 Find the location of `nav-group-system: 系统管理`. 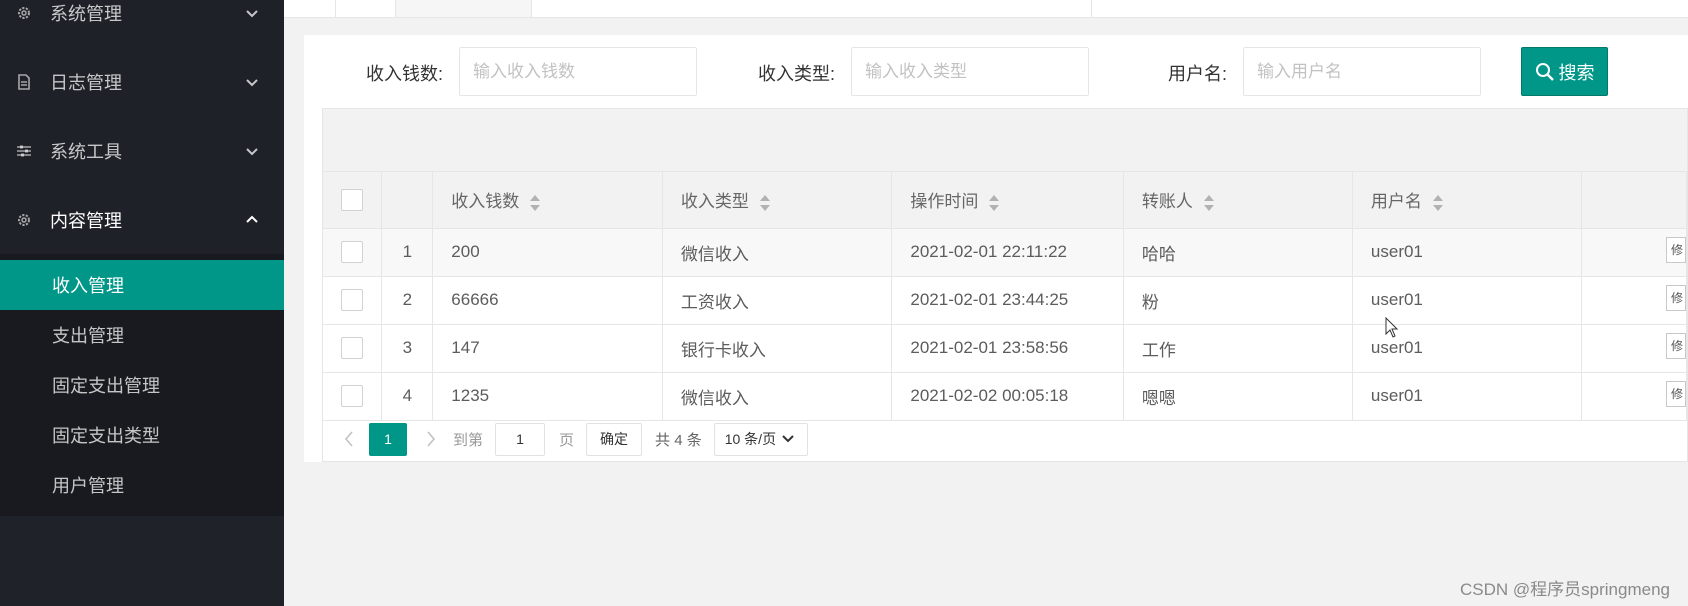

nav-group-system: 系统管理 is located at coordinates (142, 23).